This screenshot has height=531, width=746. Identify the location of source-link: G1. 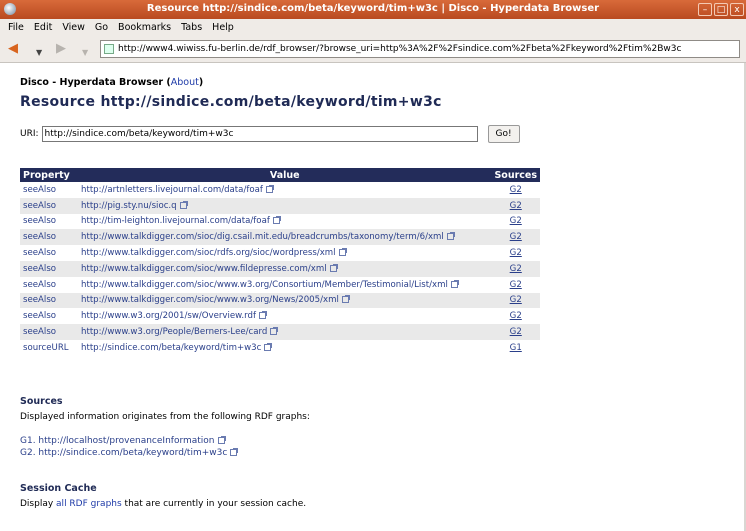
(516, 348).